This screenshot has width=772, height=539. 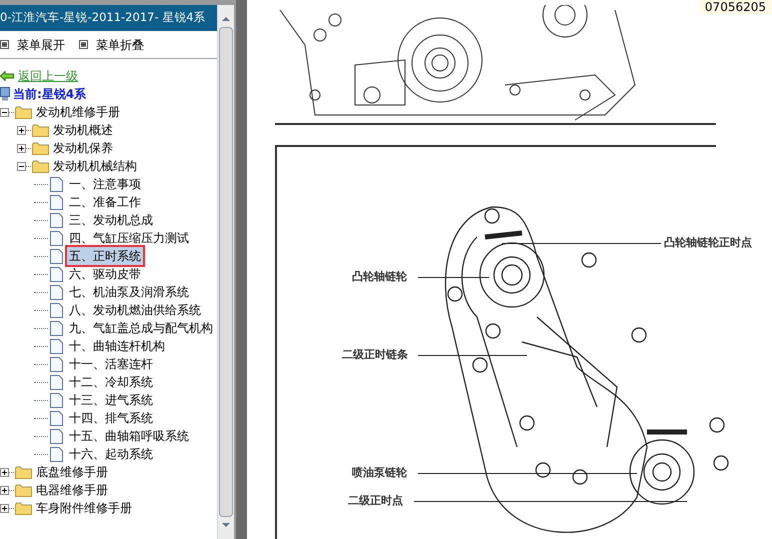 I want to click on tree-item: 六、驱动皮带, so click(x=105, y=274).